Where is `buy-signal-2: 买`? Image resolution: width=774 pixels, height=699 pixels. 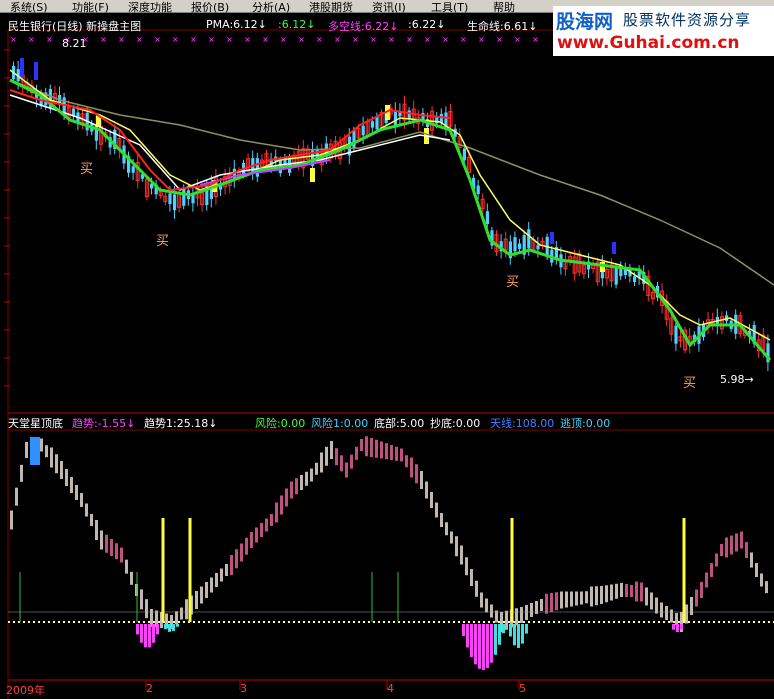 buy-signal-2: 买 is located at coordinates (163, 241).